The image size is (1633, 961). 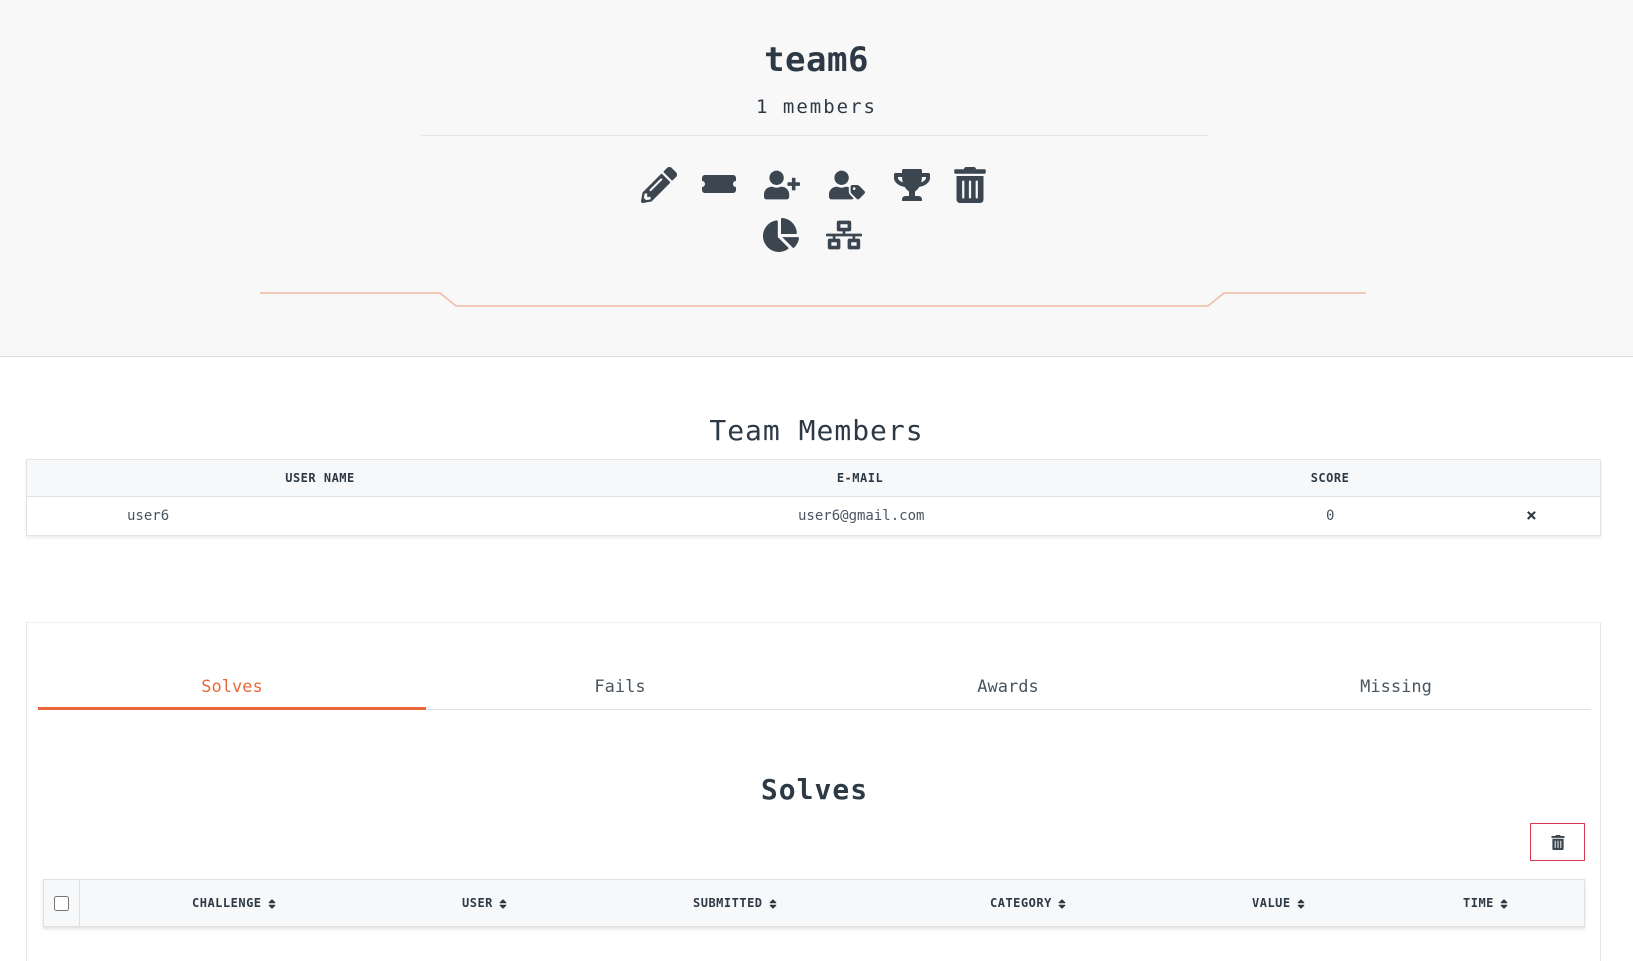 I want to click on view-stats-button, so click(x=781, y=235).